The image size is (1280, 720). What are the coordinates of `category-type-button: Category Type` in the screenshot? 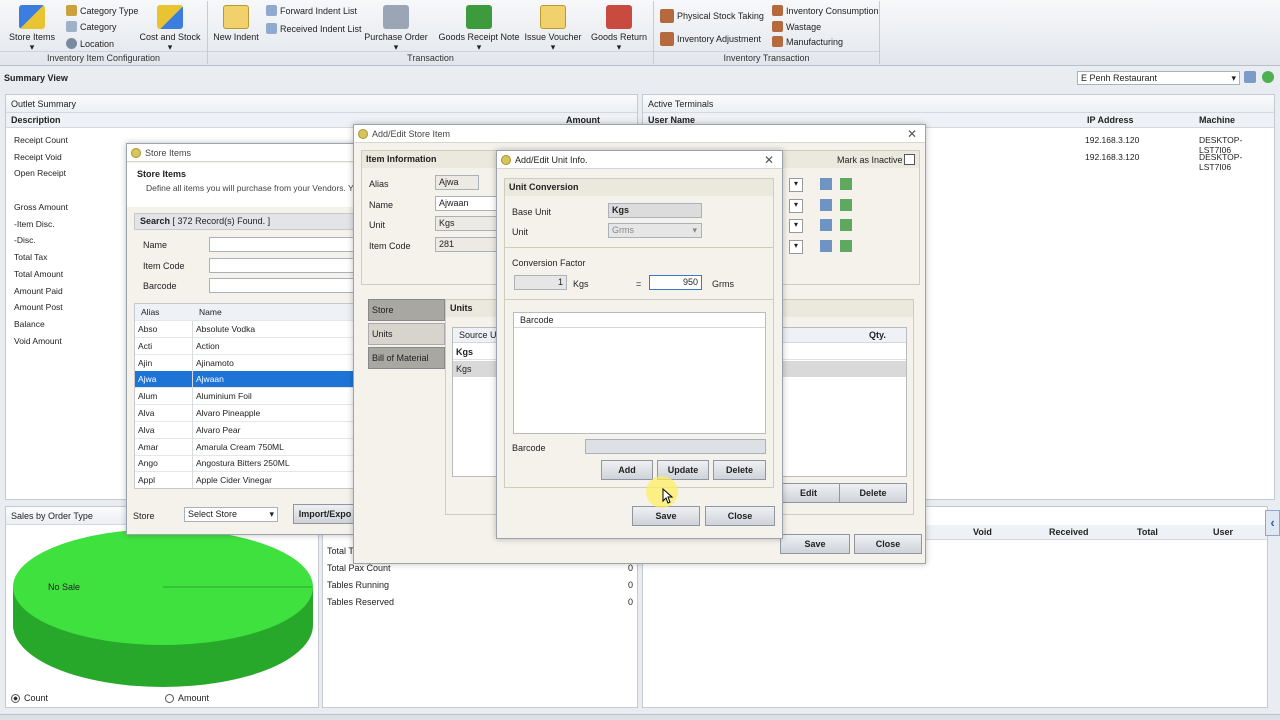 It's located at (102, 10).